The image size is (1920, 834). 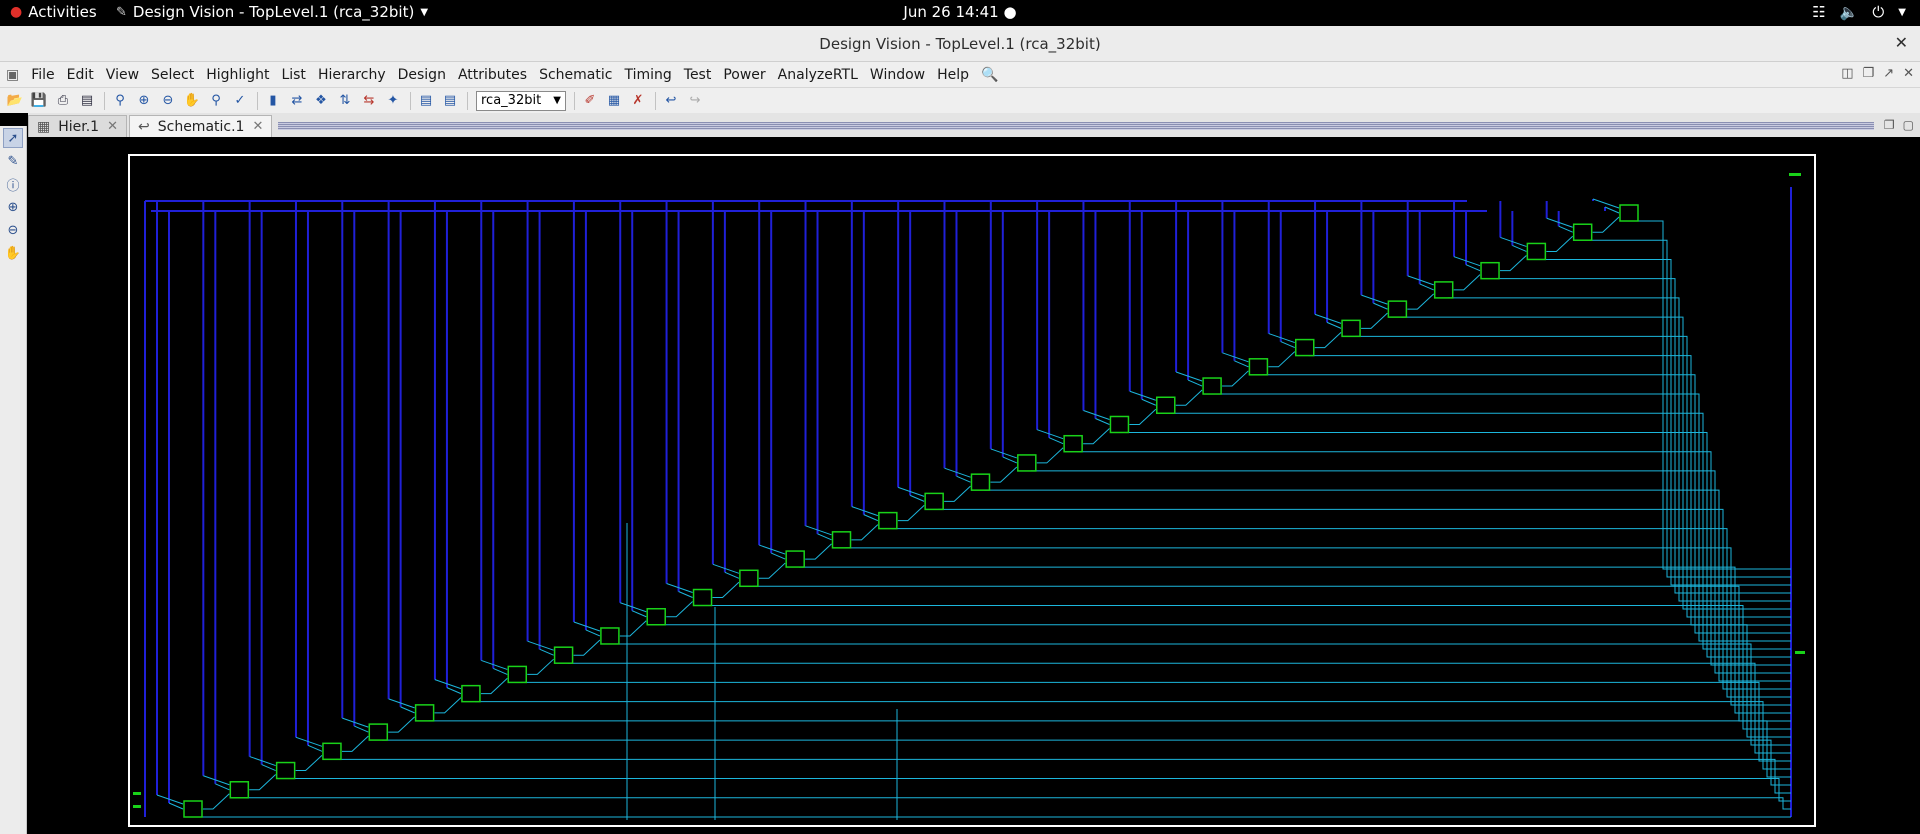 I want to click on menu-view: View, so click(x=122, y=75).